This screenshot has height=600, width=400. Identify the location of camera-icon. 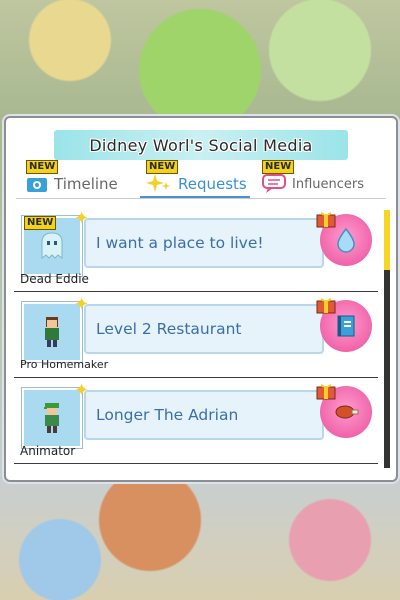
(37, 185).